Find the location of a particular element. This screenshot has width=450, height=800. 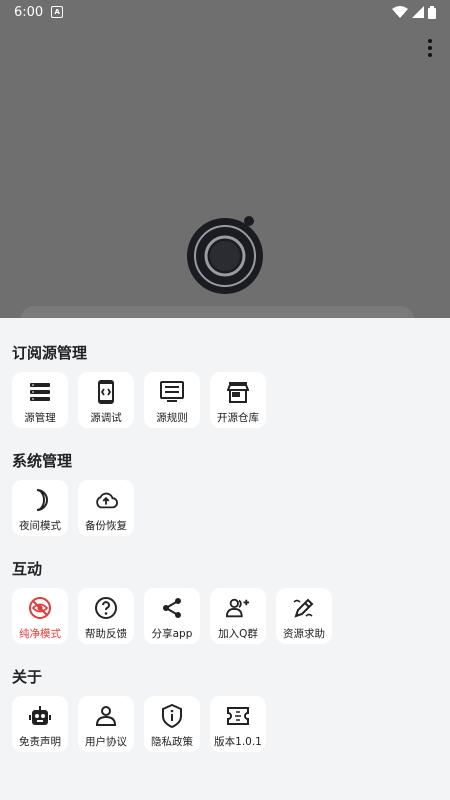

tile-label: 分享app is located at coordinates (172, 634).